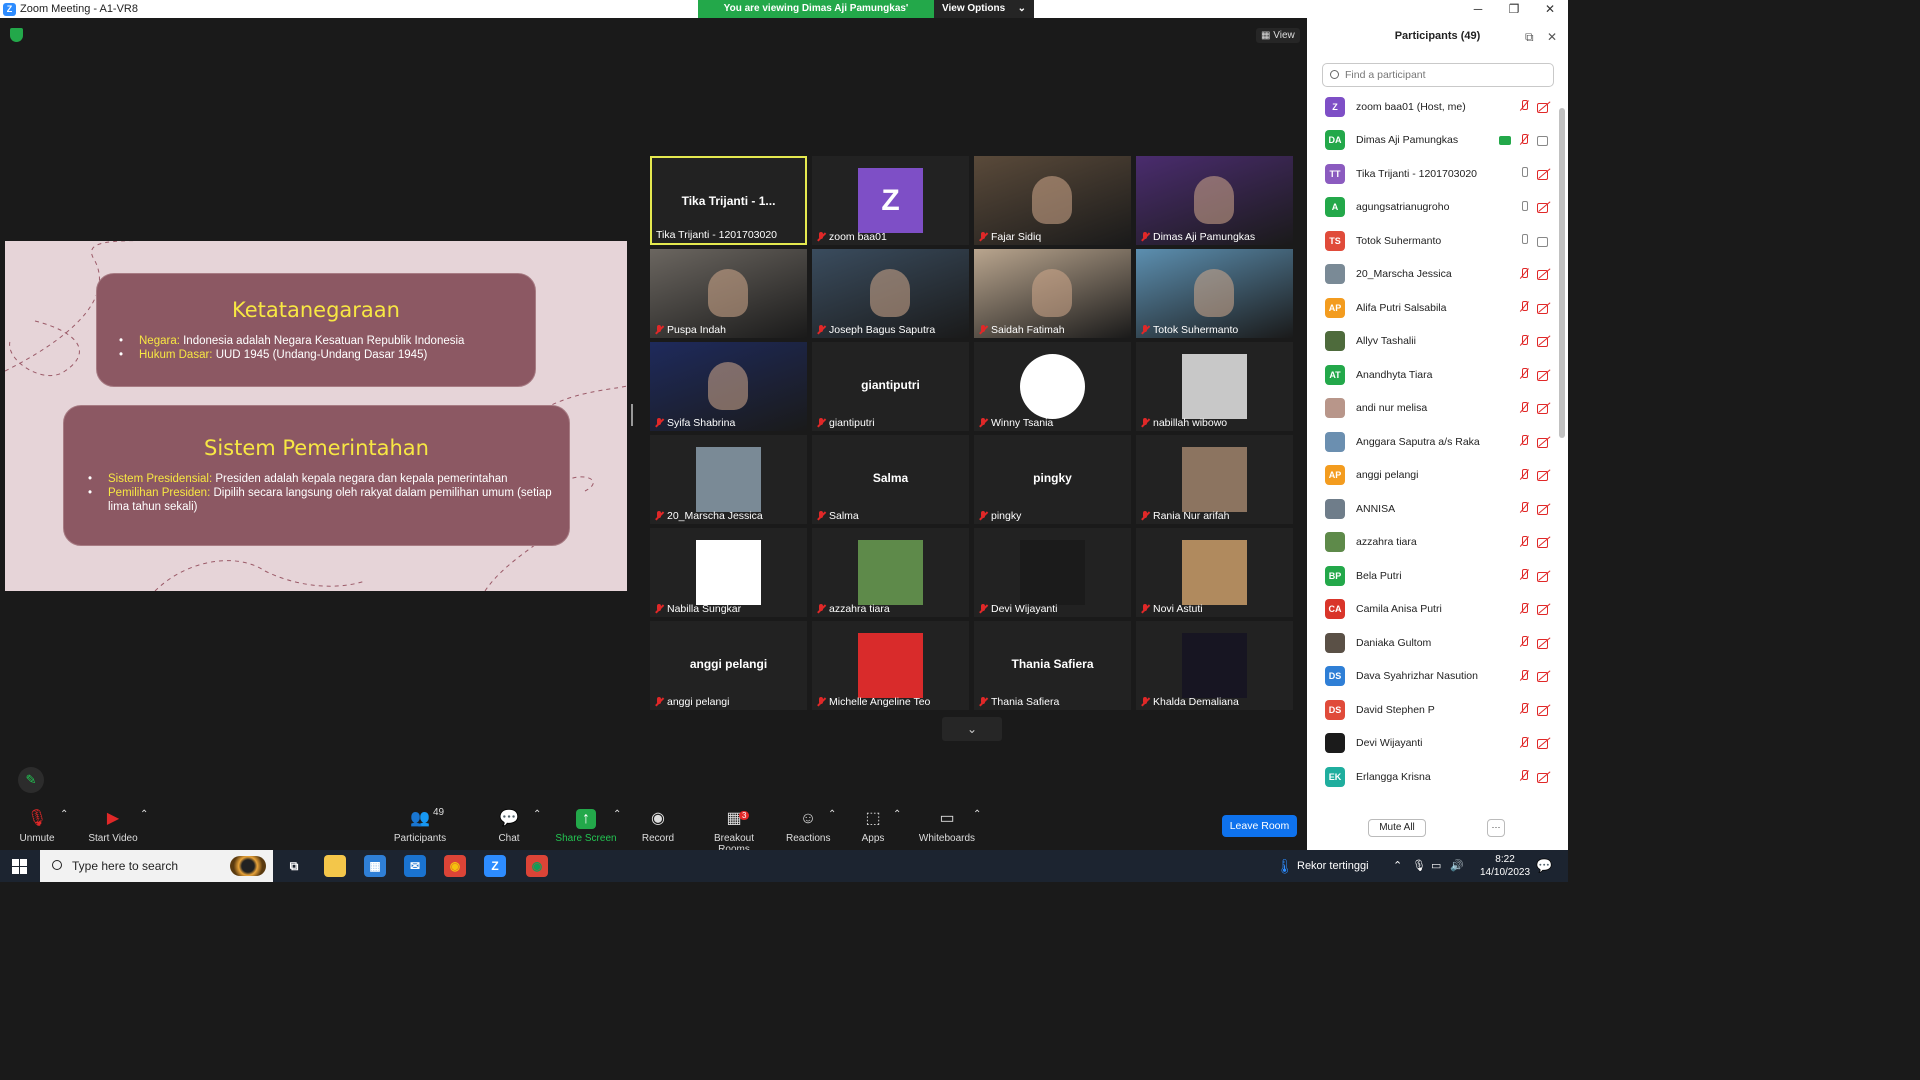 This screenshot has width=1920, height=1080. I want to click on panel-scrollbar, so click(1562, 273).